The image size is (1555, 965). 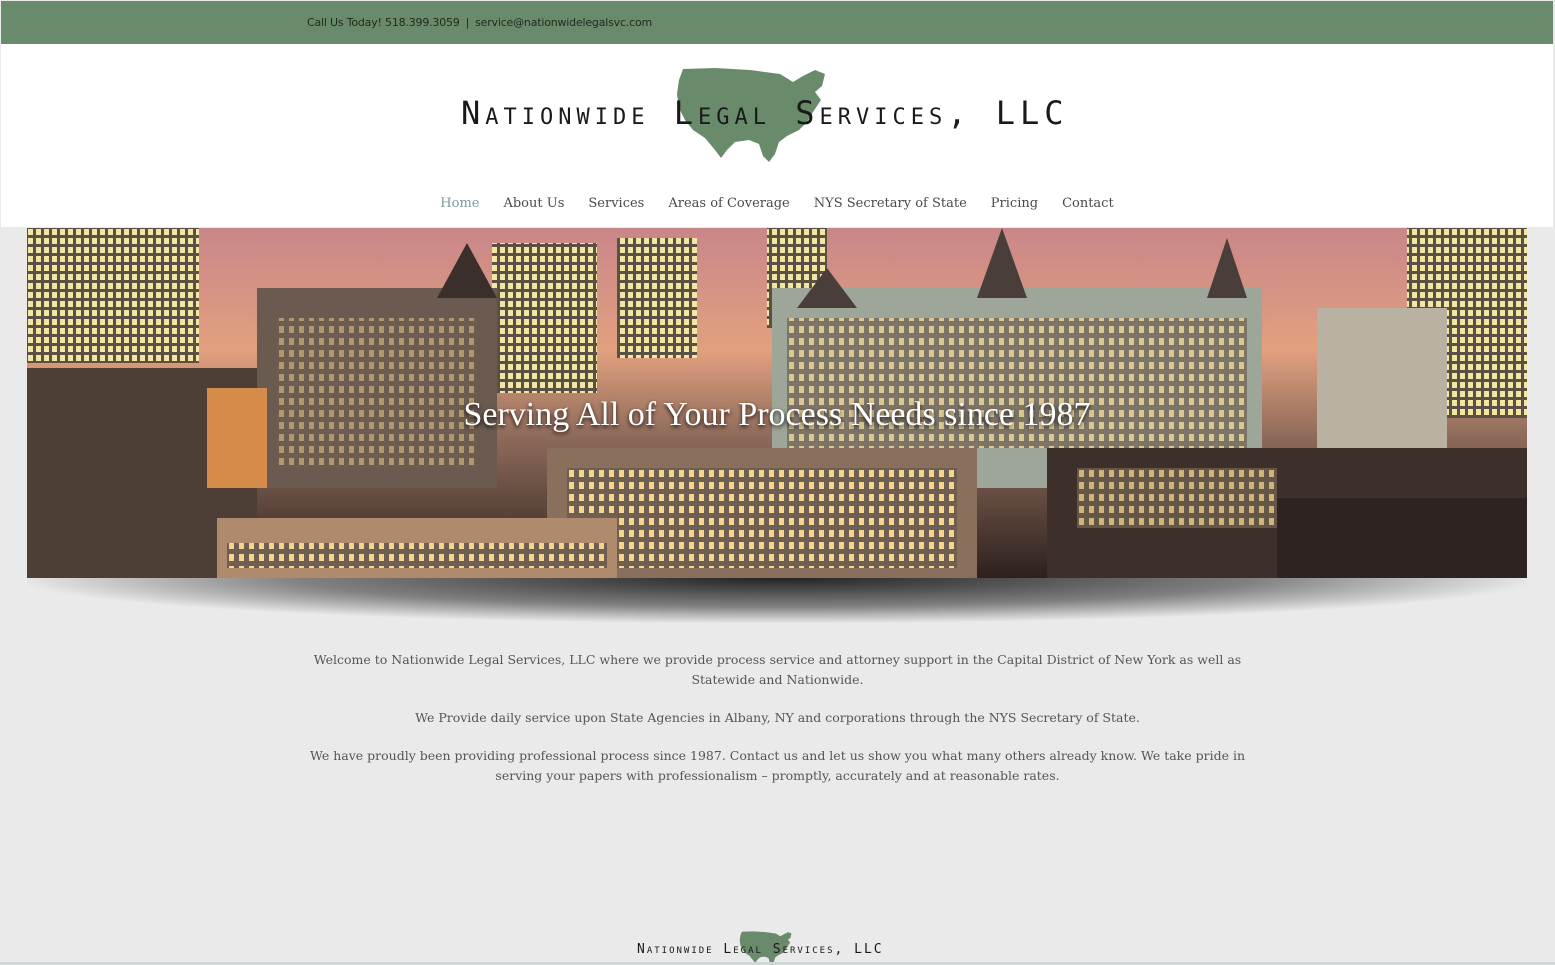 I want to click on nav-item-about-us: About Us, so click(x=533, y=203).